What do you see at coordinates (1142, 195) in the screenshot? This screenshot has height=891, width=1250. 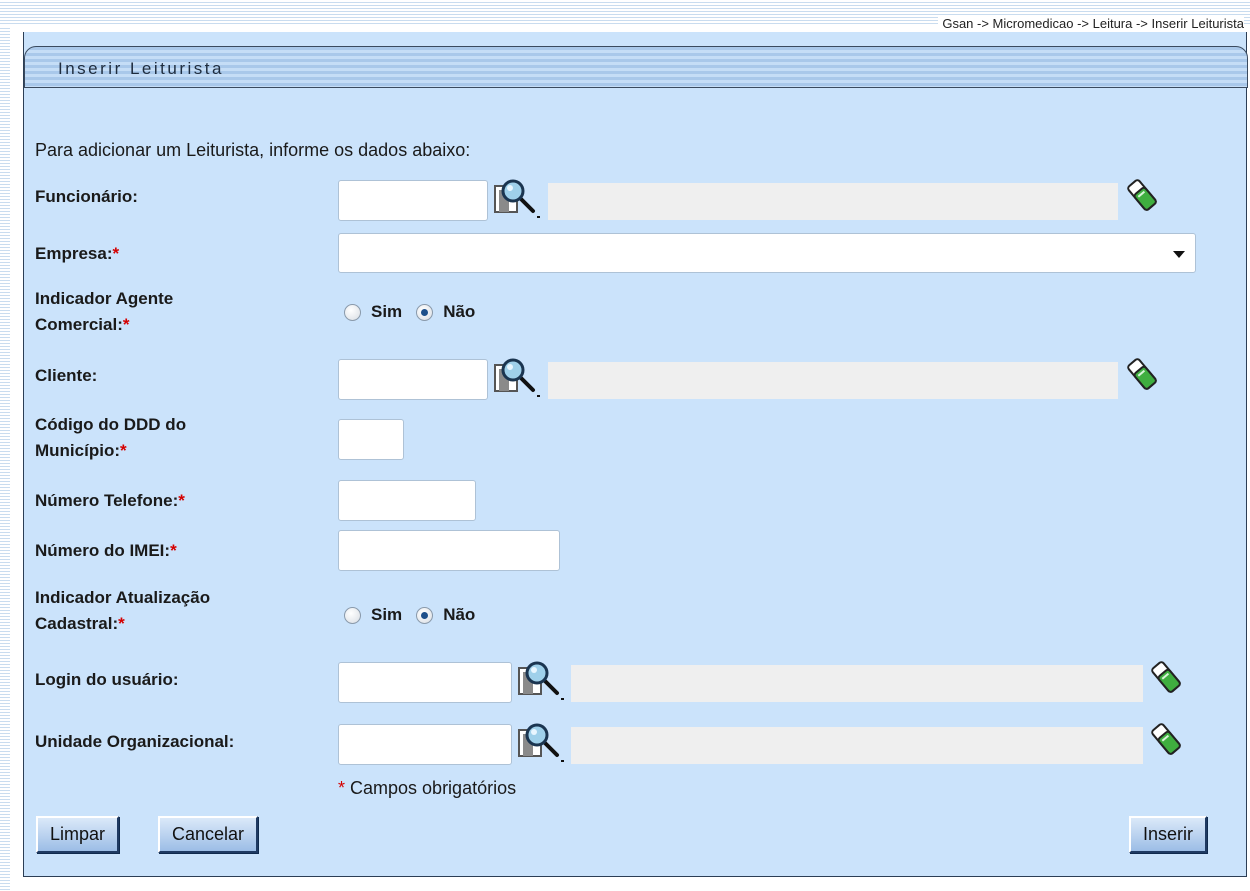 I see `funcionario-clear-icon` at bounding box center [1142, 195].